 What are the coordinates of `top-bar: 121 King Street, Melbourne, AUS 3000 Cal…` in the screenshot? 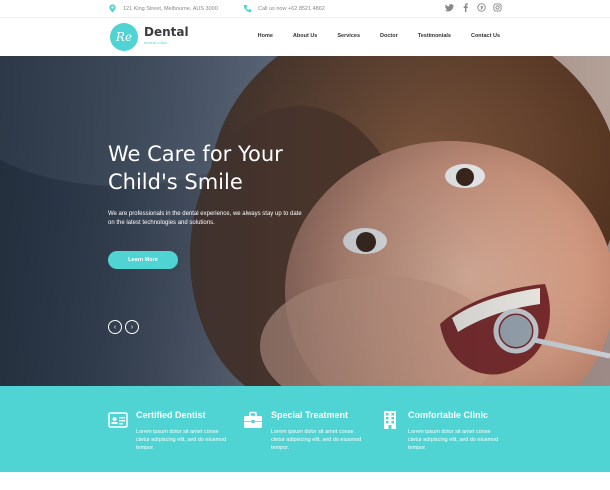 It's located at (305, 9).